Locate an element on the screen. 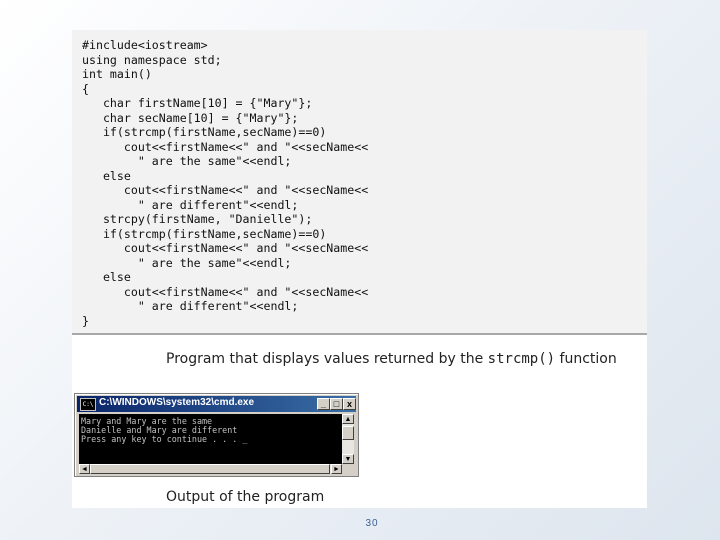 The height and width of the screenshot is (540, 720). horizontal-scroll-thumb is located at coordinates (210, 469).